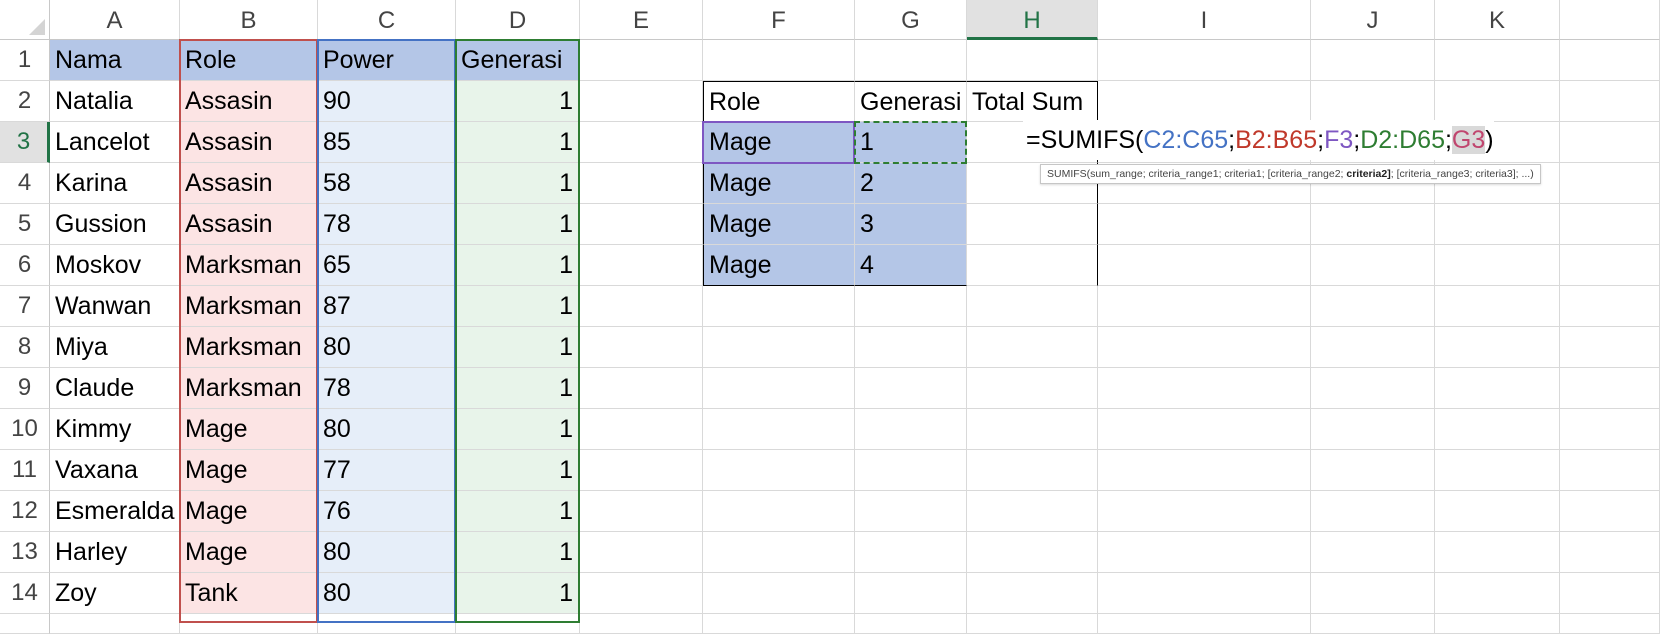  I want to click on header-cell-power: Power, so click(387, 60).